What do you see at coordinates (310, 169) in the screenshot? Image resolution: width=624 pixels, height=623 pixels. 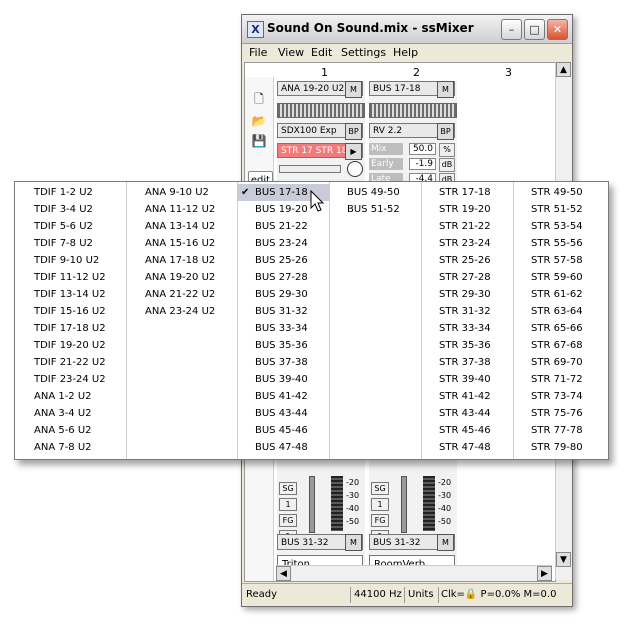 I see `pan-slider` at bounding box center [310, 169].